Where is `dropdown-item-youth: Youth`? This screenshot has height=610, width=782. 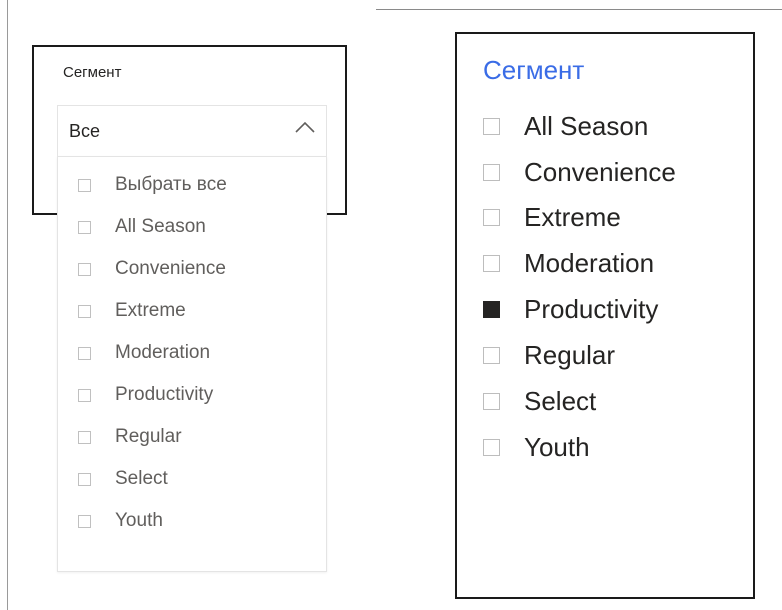
dropdown-item-youth: Youth is located at coordinates (120, 521).